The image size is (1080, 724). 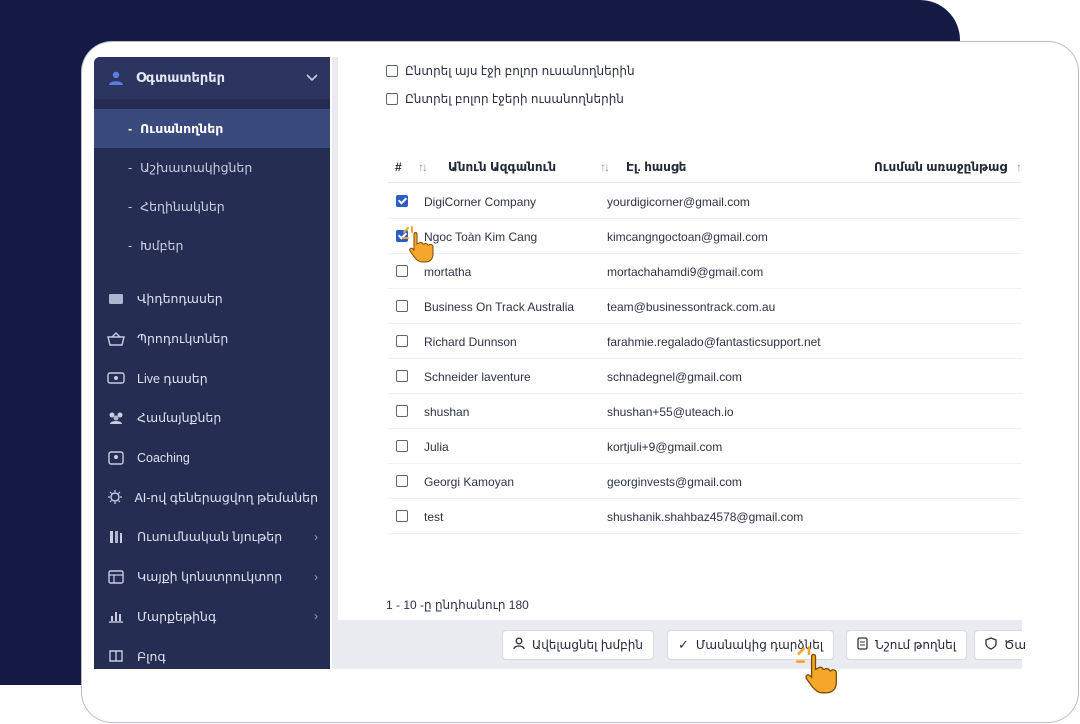 I want to click on table-row: Julia kortjuli+9@gmail.com, so click(x=705, y=446).